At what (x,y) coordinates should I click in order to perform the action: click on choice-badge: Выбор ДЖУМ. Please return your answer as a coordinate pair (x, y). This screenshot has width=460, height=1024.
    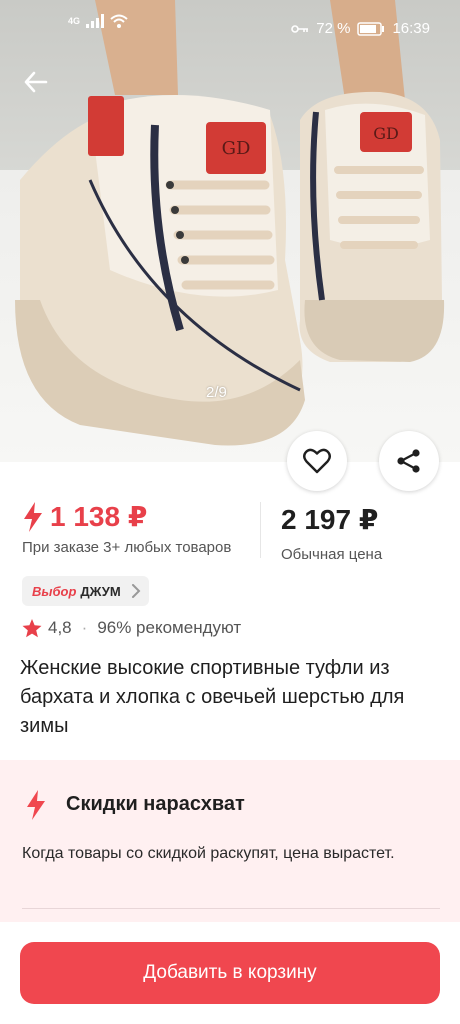
    Looking at the image, I should click on (85, 591).